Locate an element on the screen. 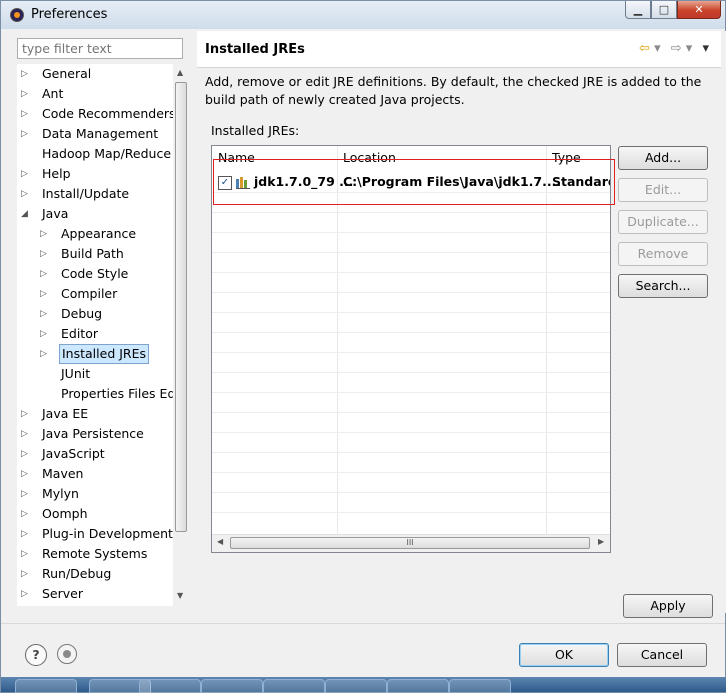  table-horizontal-scrollbar: ◀ III ▶ is located at coordinates (411, 543).